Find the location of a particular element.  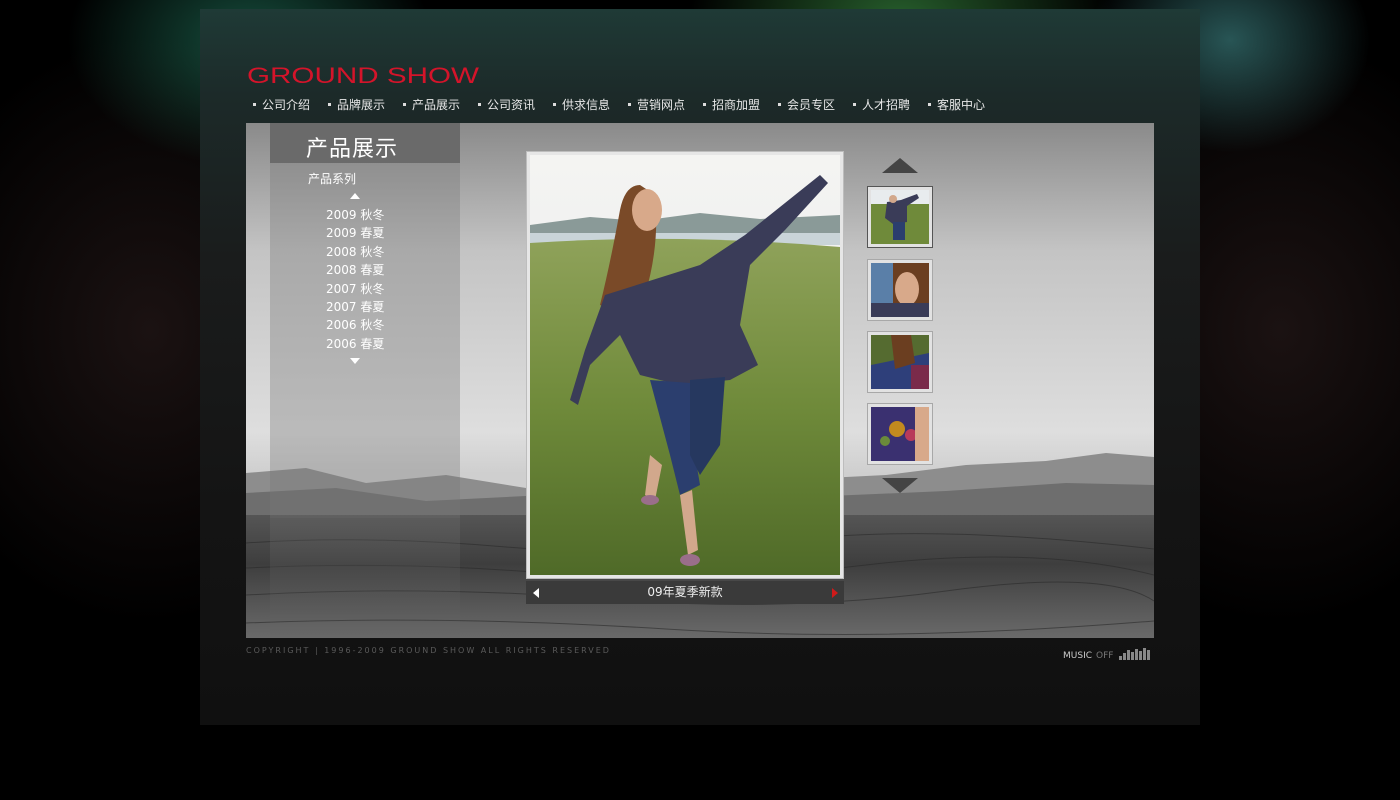

photo-caption-bar: 09年夏季新款 is located at coordinates (685, 592).